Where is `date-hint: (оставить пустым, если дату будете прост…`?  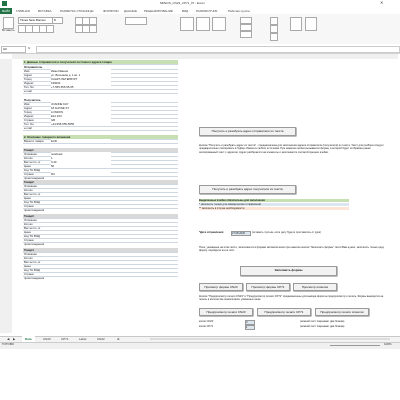
date-hint: (оставить пустым, если дату будете прост… is located at coordinates (287, 232).